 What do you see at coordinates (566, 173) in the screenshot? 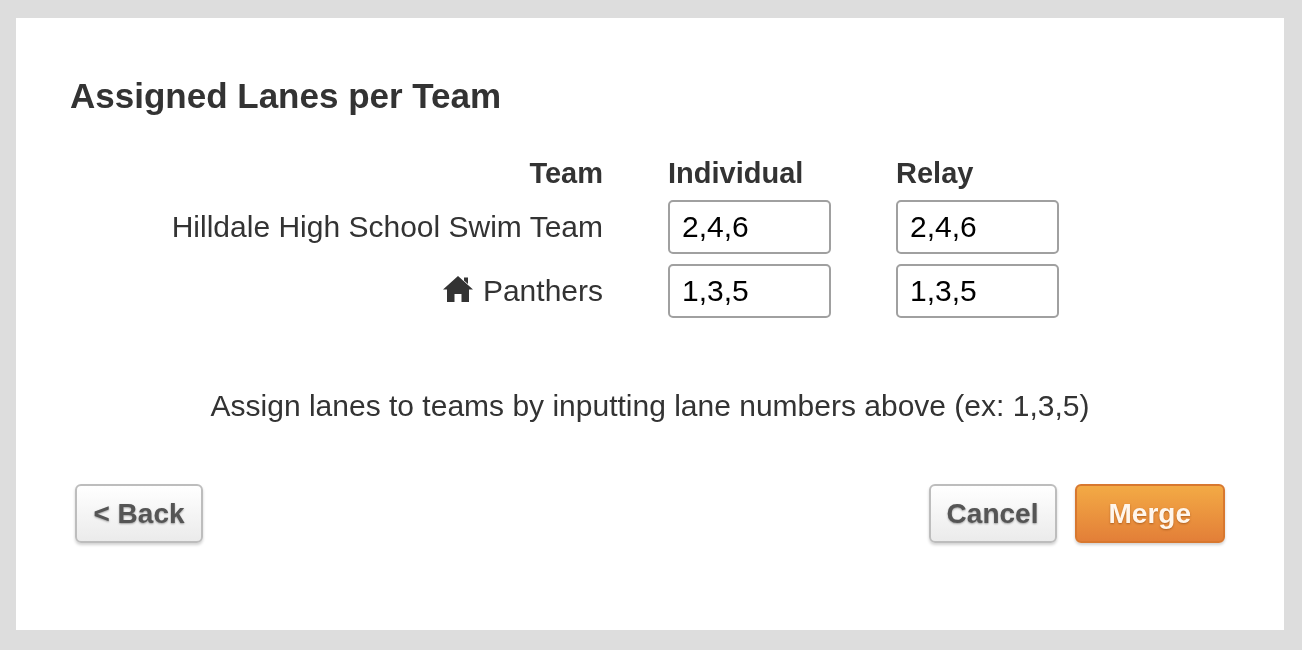
I see `column-header: Team` at bounding box center [566, 173].